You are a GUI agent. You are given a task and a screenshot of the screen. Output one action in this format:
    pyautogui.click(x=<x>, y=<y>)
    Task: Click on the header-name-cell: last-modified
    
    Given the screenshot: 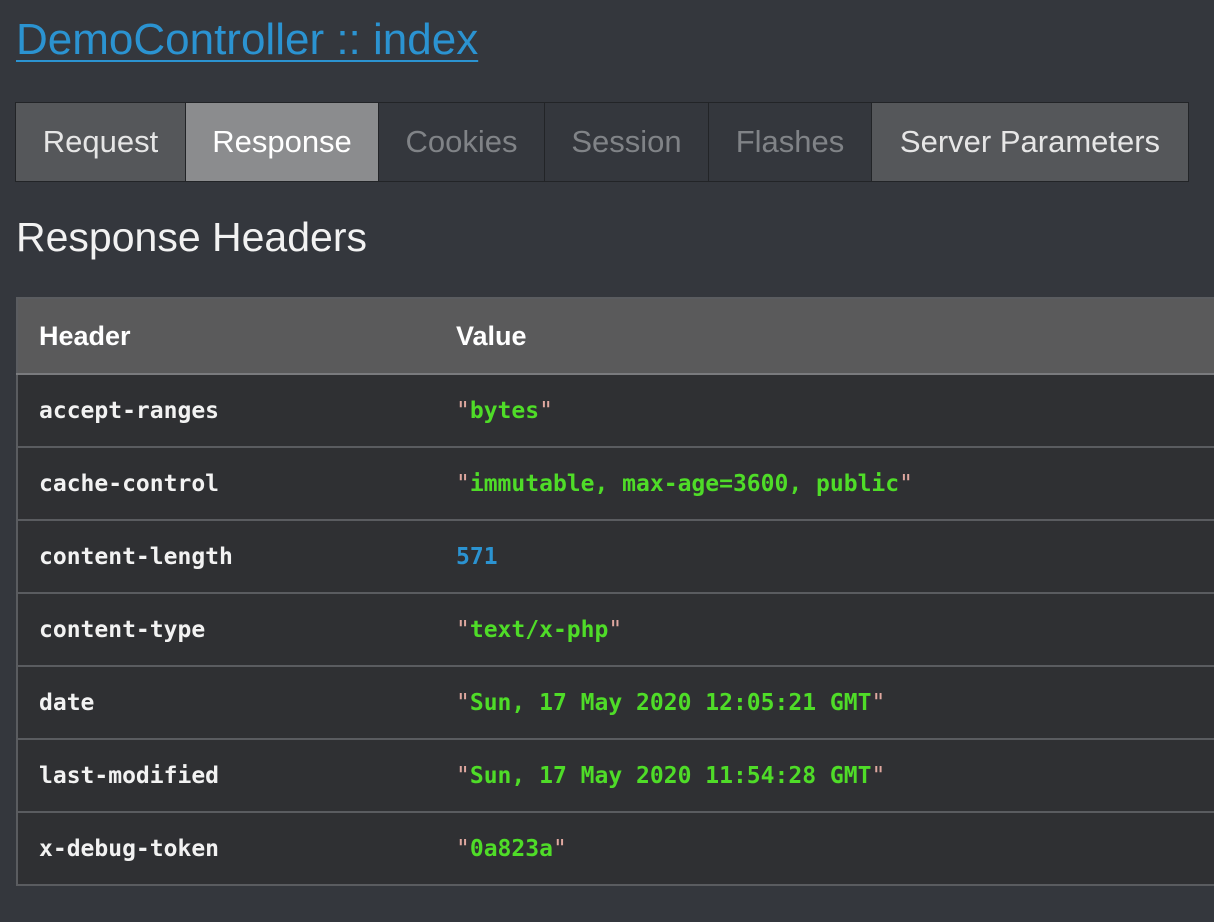 What is the action you would take?
    pyautogui.click(x=226, y=776)
    